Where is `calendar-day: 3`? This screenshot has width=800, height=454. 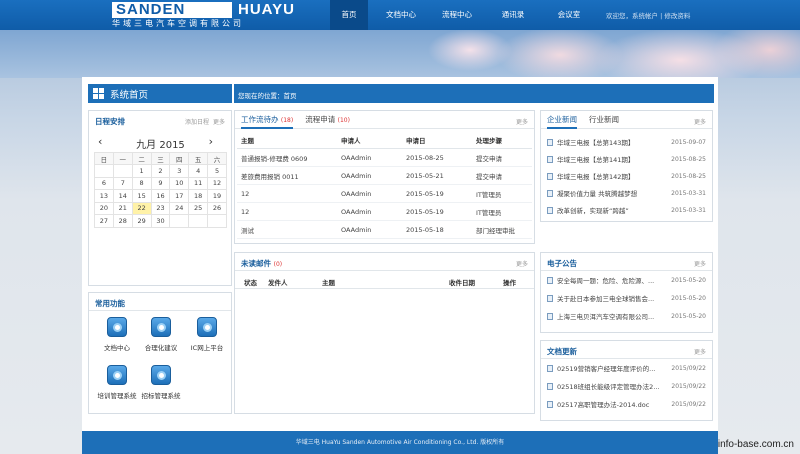
calendar-day: 3 is located at coordinates (179, 171).